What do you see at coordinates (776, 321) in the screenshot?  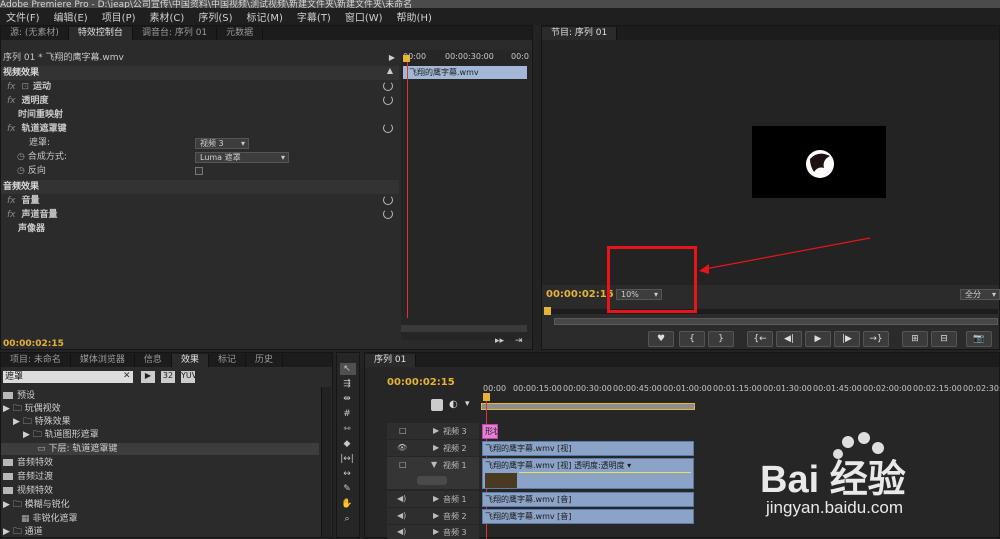 I see `program-scrollbar` at bounding box center [776, 321].